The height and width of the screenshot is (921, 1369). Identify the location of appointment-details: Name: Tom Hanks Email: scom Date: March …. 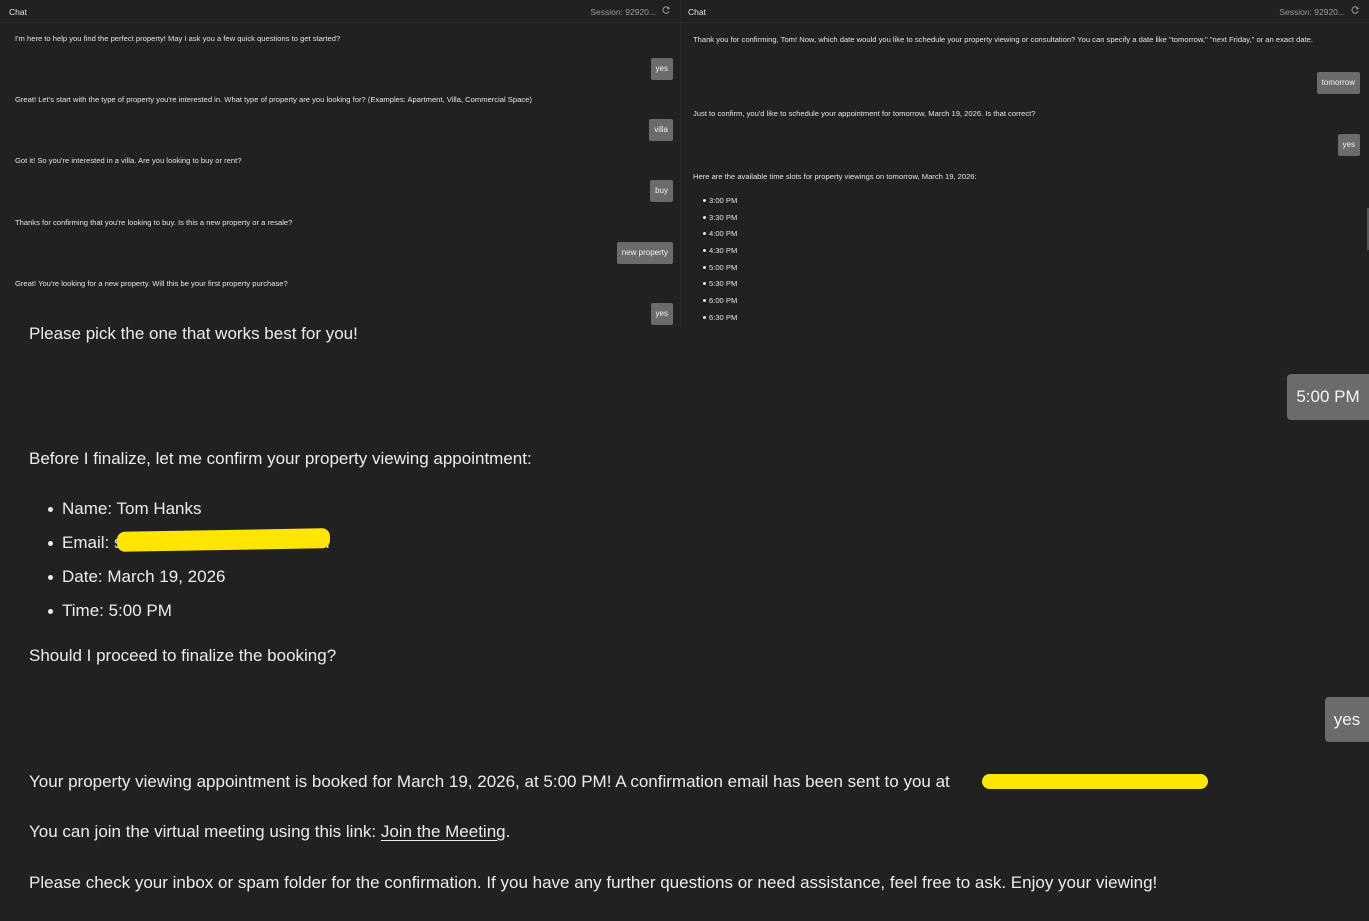
(179, 566).